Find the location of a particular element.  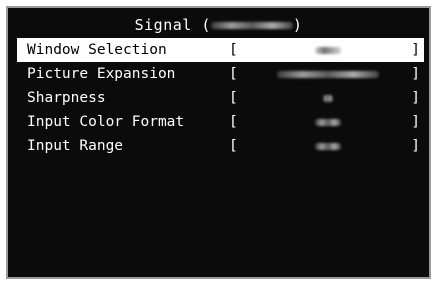

menu-title: Signal () is located at coordinates (218, 25).